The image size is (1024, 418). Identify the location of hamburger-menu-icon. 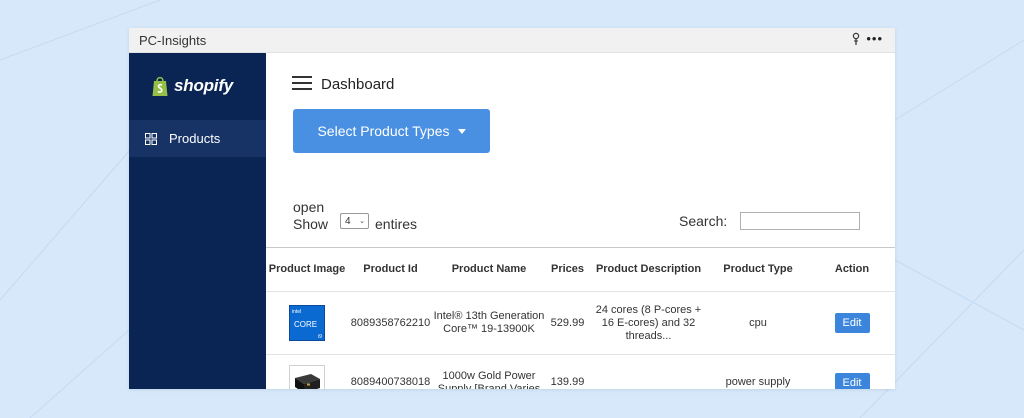
(302, 83).